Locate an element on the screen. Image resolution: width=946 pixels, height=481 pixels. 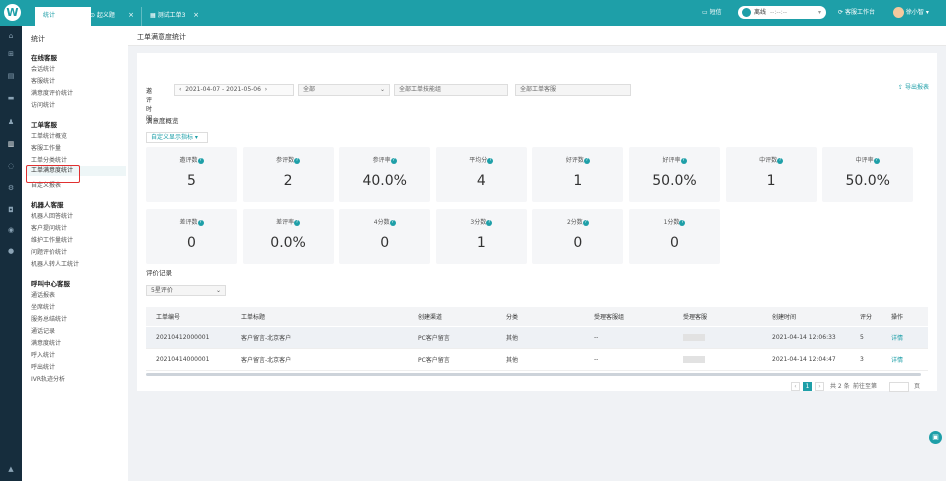
nav-item: 机器人回答统计 is located at coordinates (52, 215).